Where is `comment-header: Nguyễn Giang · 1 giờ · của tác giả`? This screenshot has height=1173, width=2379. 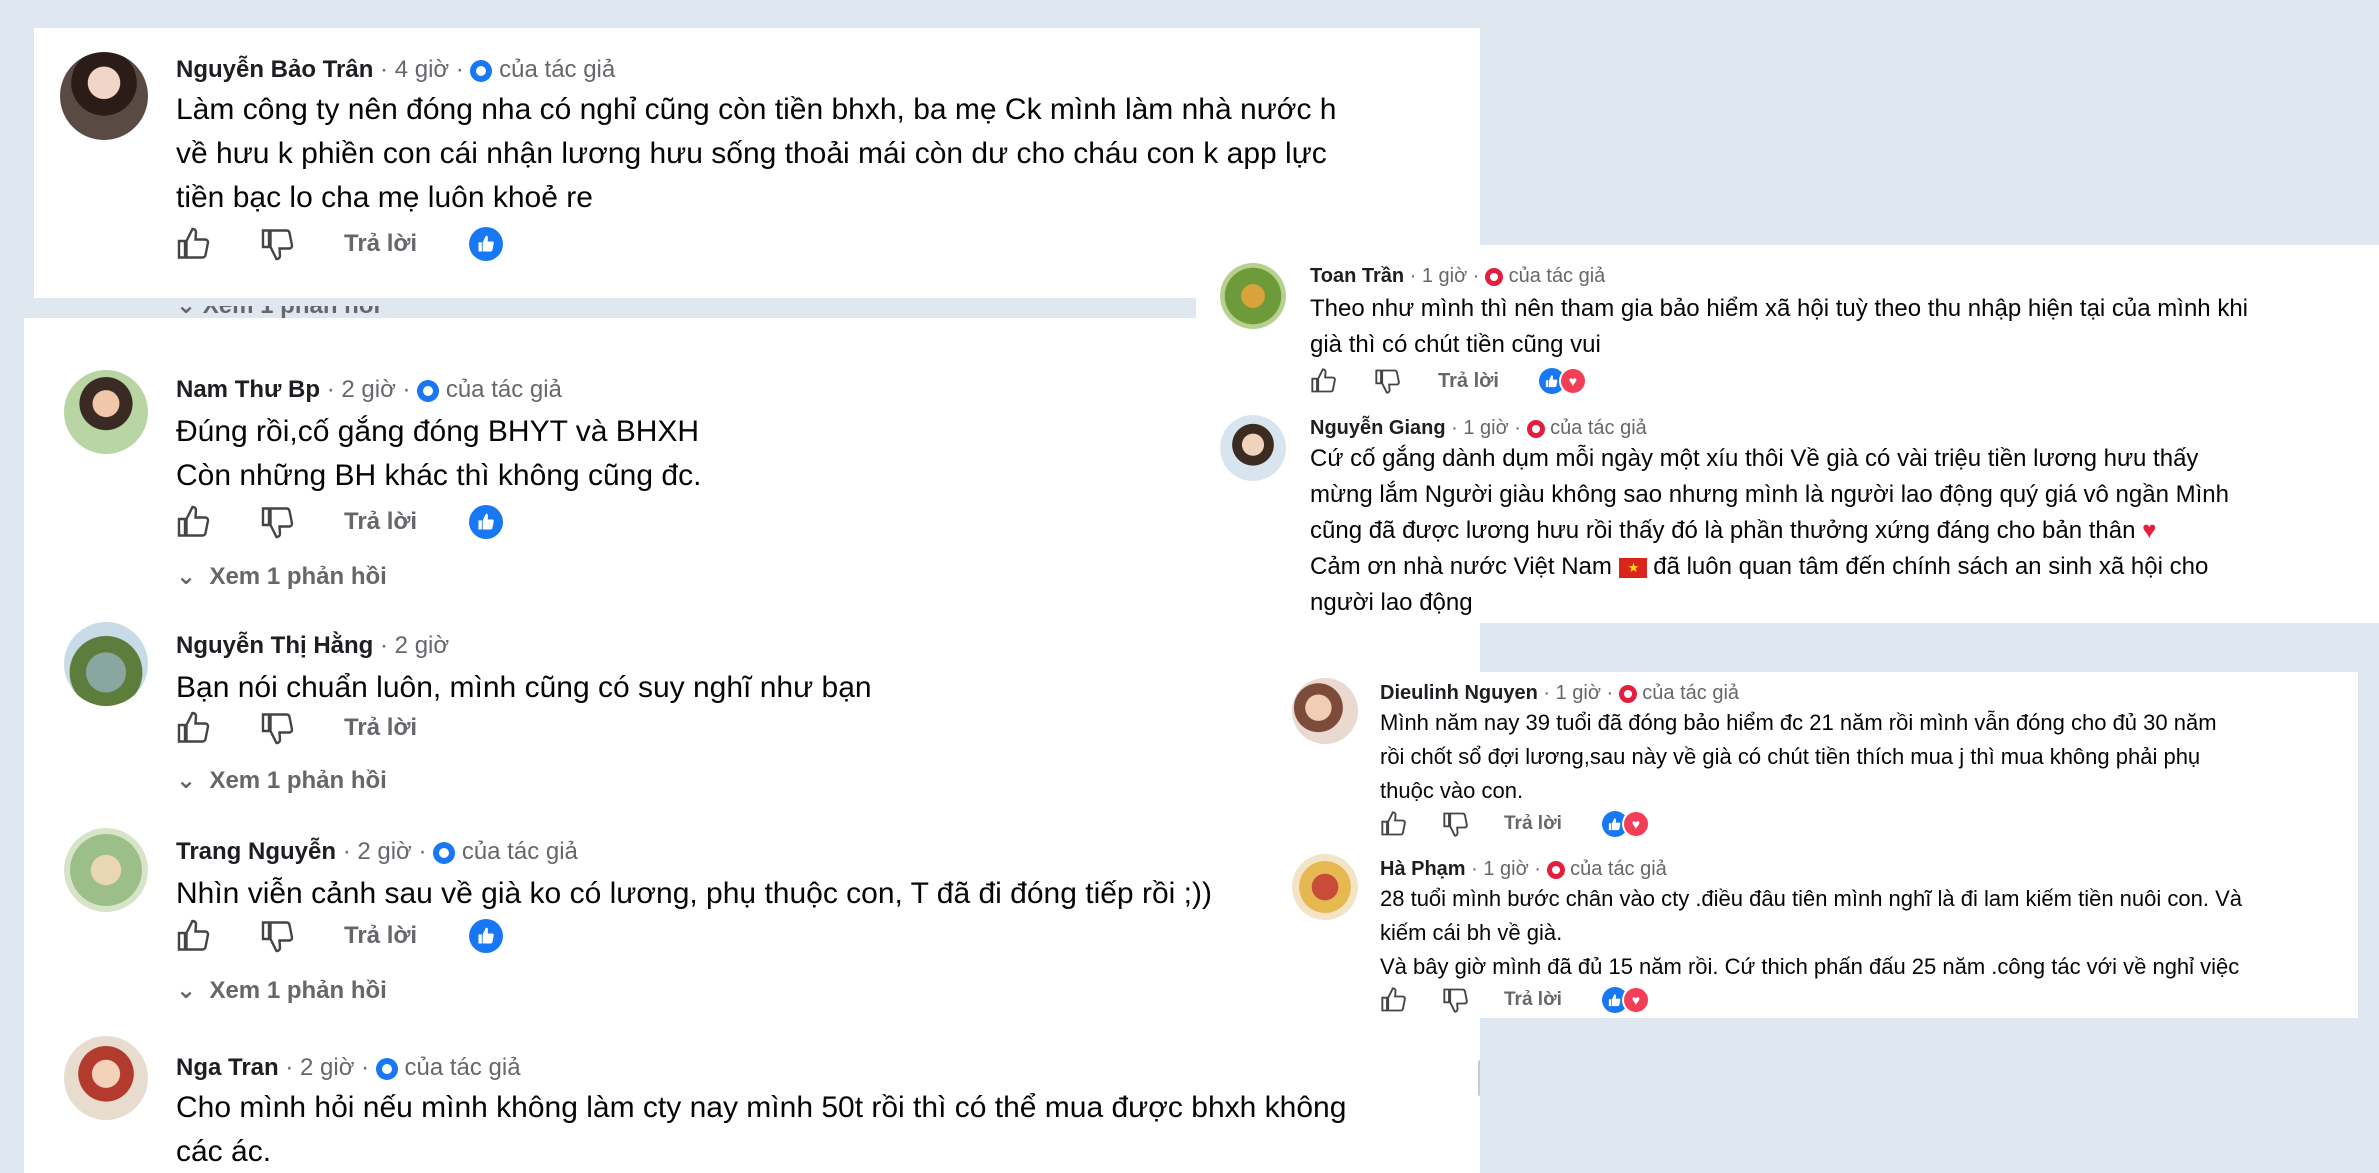 comment-header: Nguyễn Giang · 1 giờ · của tác giả is located at coordinates (1478, 428).